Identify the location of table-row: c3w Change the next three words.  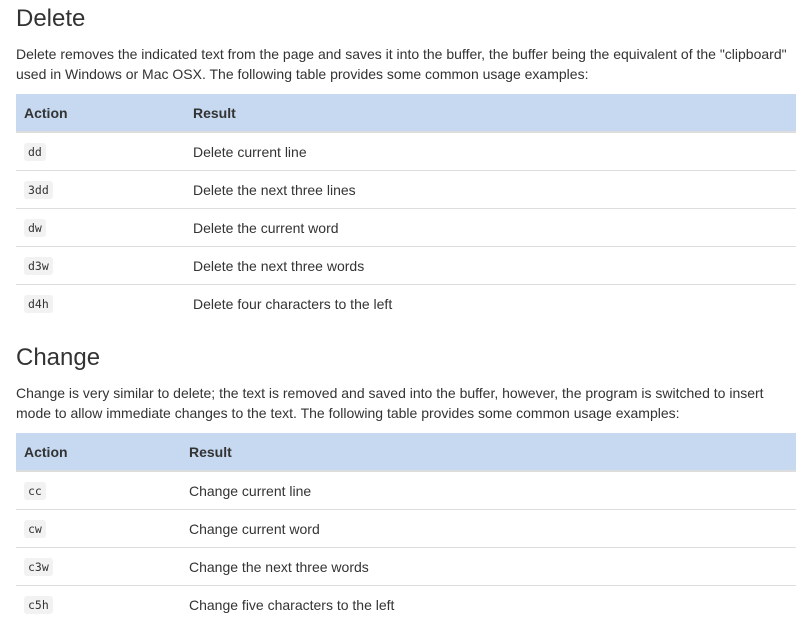
(406, 566).